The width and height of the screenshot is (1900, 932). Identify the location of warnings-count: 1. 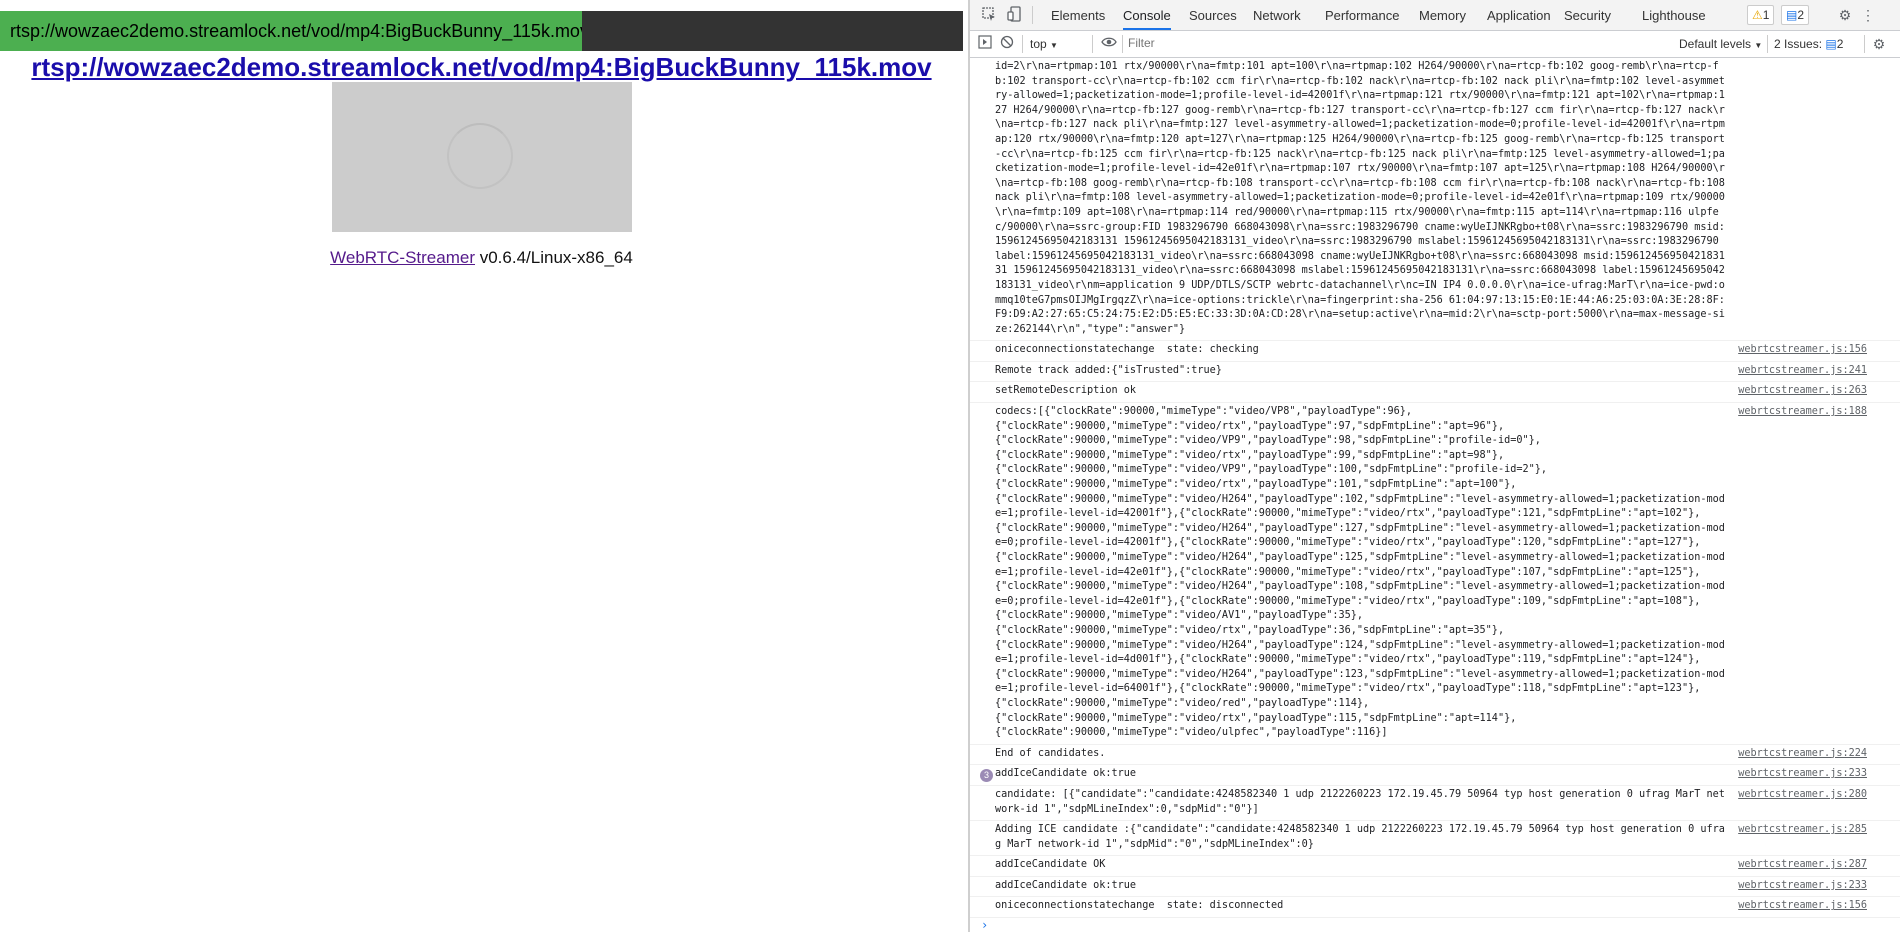
(1766, 15).